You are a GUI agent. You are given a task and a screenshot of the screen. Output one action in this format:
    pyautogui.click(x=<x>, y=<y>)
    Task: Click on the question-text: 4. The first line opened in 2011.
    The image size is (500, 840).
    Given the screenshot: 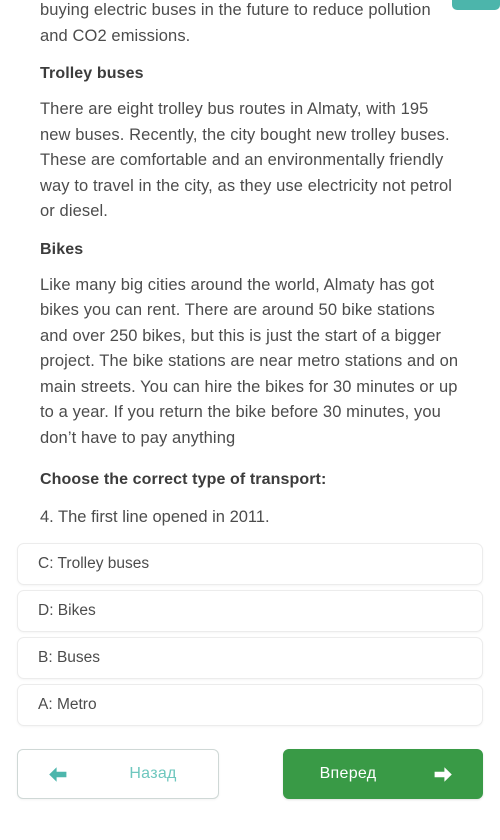 What is the action you would take?
    pyautogui.click(x=155, y=517)
    